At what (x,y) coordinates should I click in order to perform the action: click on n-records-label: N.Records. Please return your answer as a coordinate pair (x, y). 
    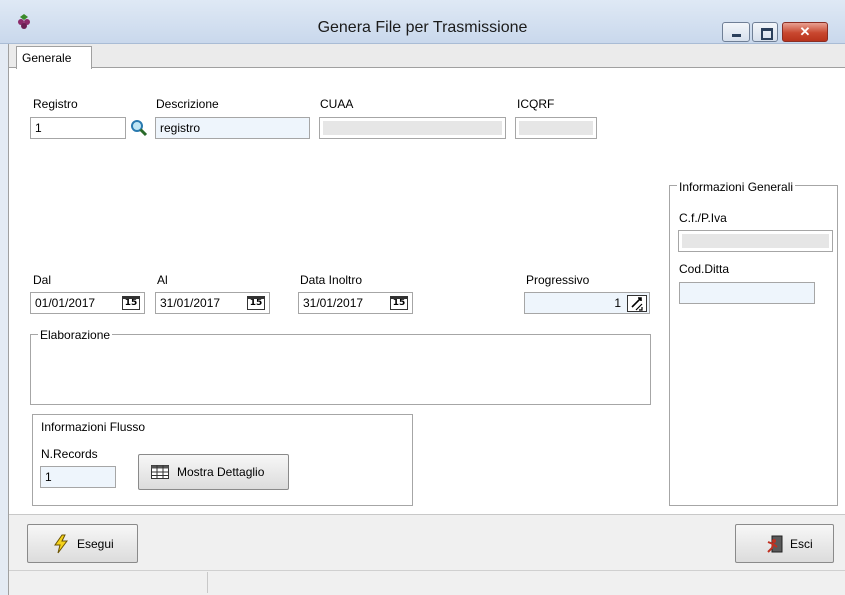
    Looking at the image, I should click on (69, 454).